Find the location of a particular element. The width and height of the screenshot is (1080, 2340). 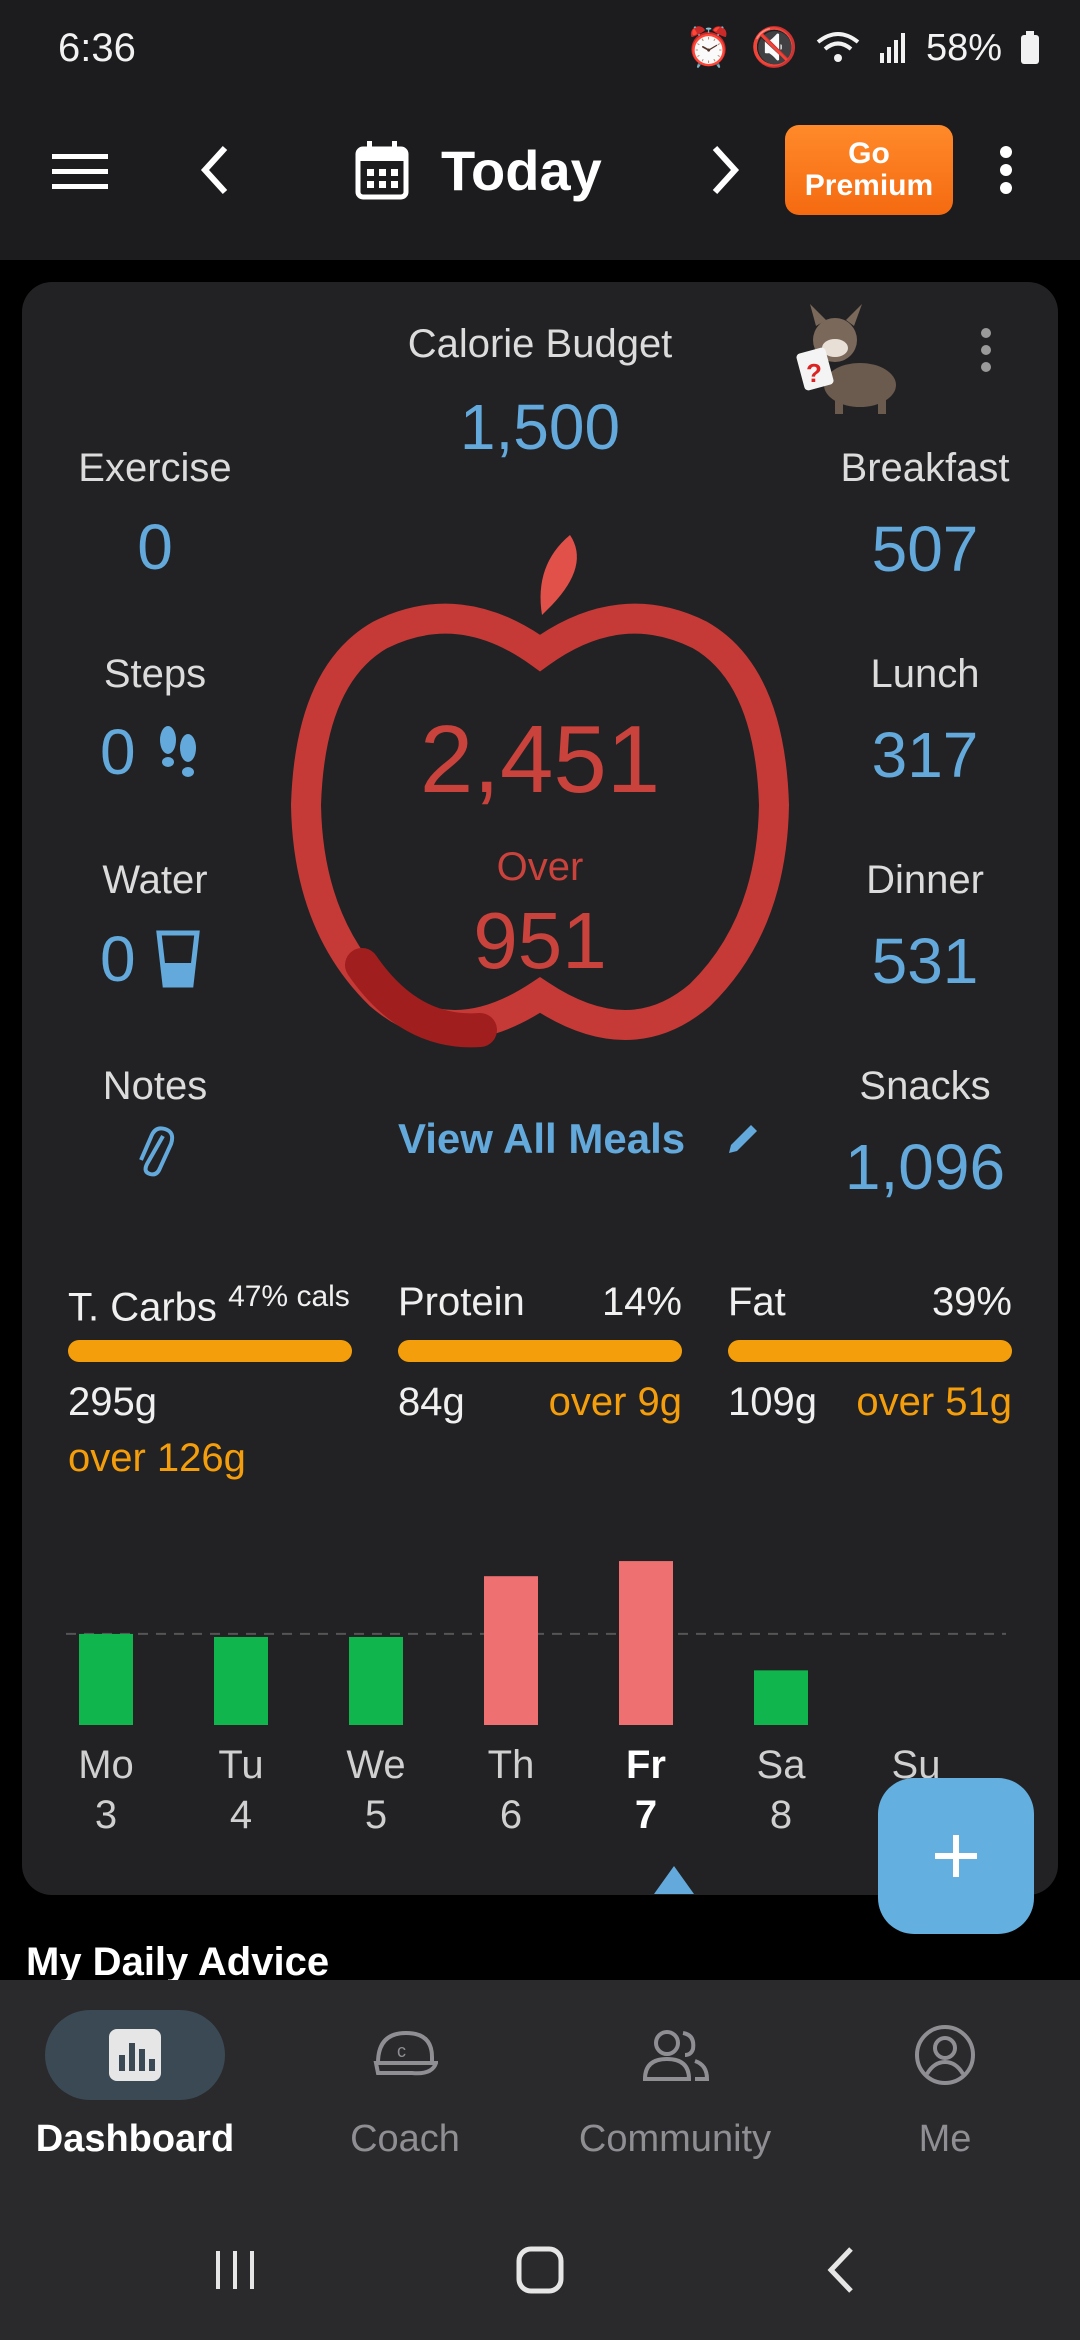

next-day-button is located at coordinates (725, 170).